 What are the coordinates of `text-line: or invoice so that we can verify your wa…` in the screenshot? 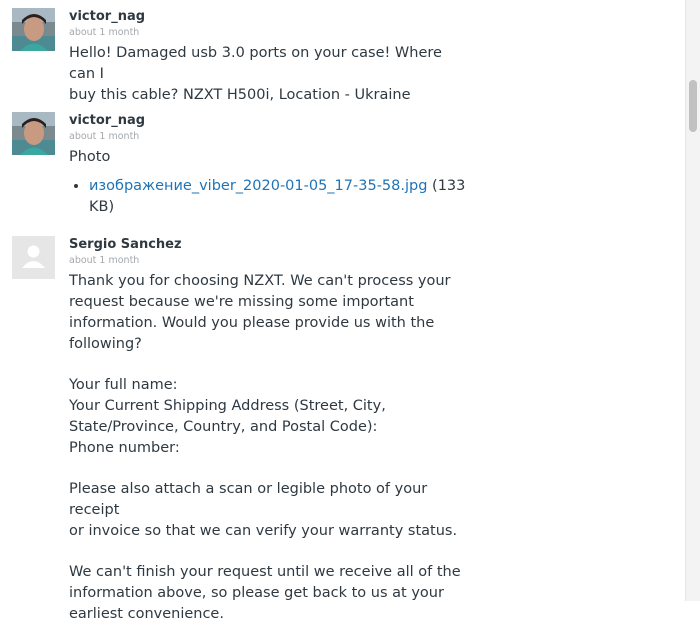 It's located at (263, 531).